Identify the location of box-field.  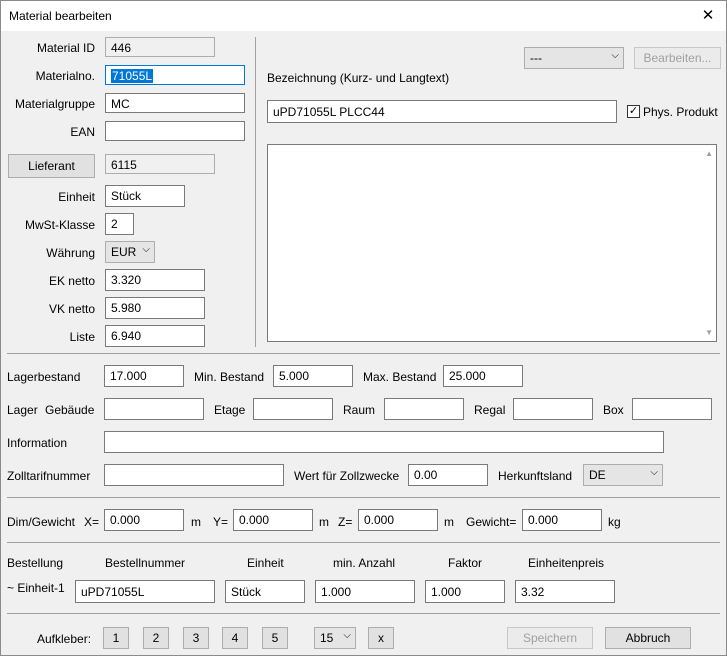
(672, 409).